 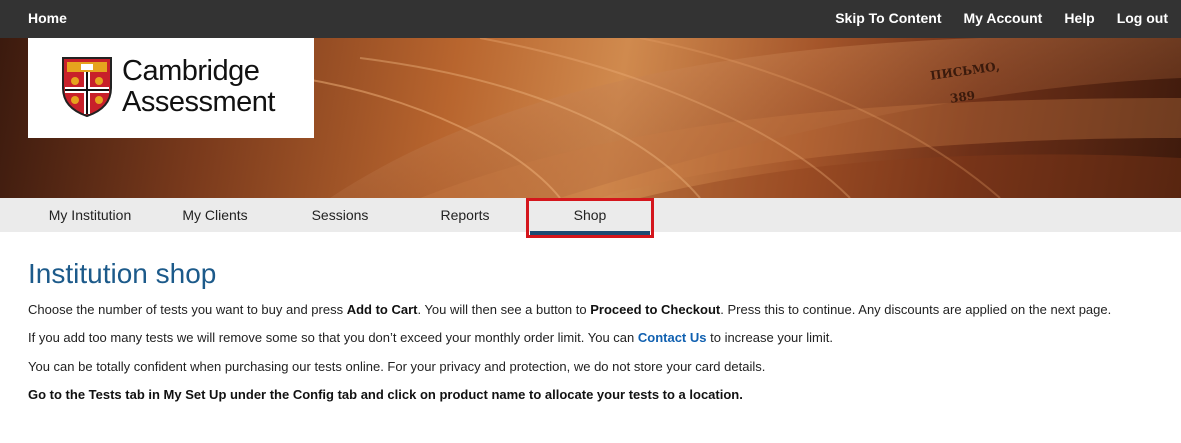 I want to click on crest-icon, so click(x=87, y=87).